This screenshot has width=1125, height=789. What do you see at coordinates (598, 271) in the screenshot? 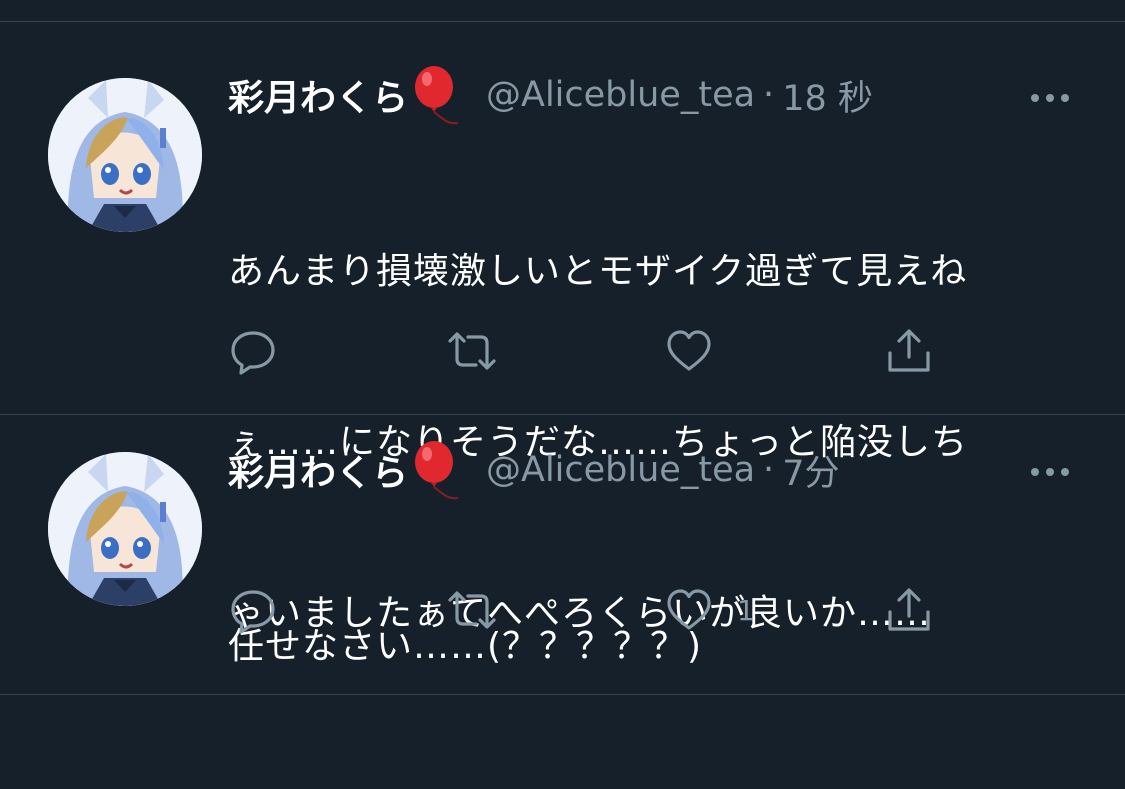
I see `tweet-text-line: あんまり損壊激しいとモザイク過ぎて見えね` at bounding box center [598, 271].